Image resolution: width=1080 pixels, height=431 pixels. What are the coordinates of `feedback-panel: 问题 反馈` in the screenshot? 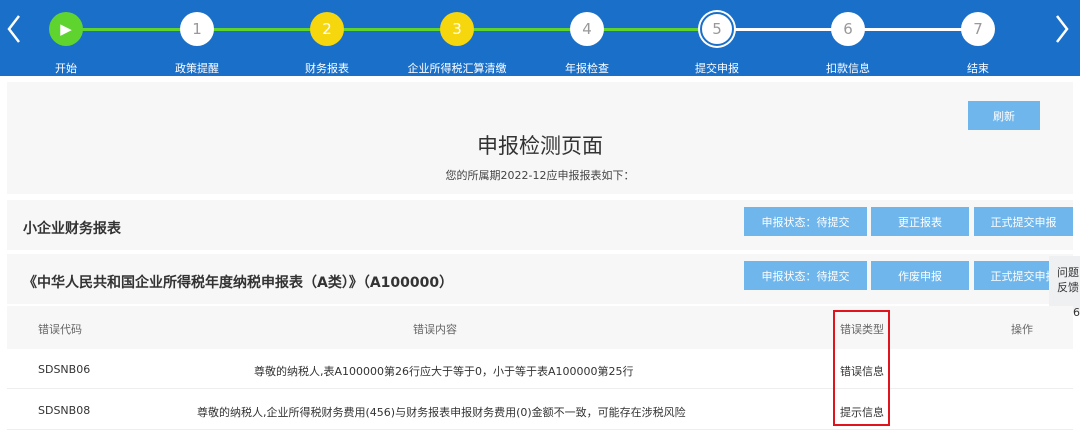 It's located at (1064, 284).